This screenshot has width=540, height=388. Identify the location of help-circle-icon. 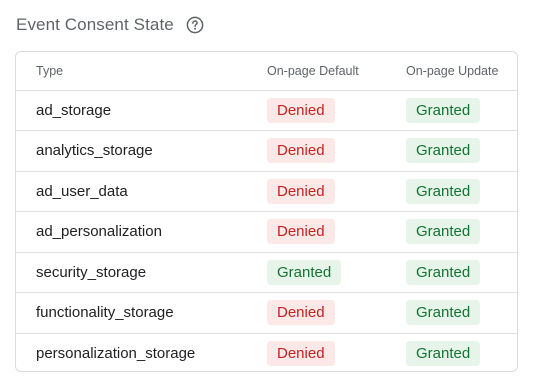
(195, 25).